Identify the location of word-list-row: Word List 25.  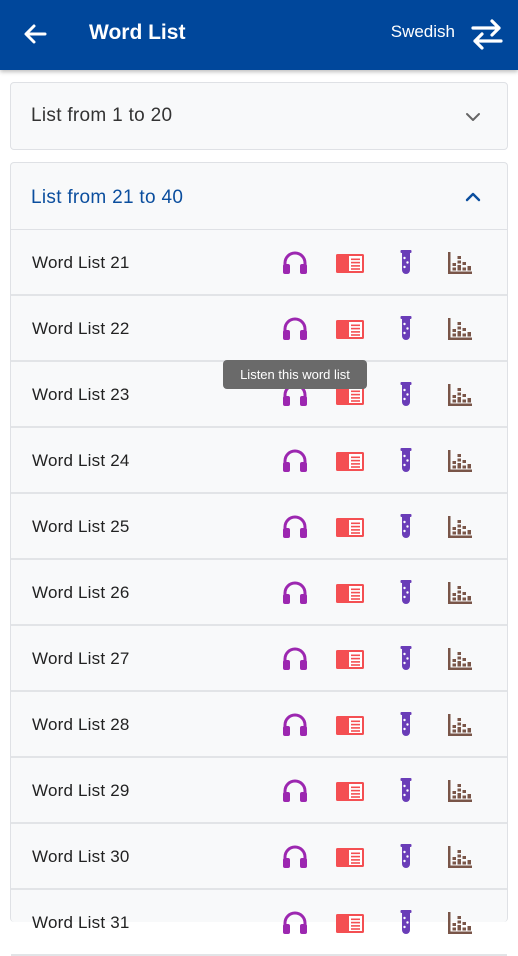
(259, 527).